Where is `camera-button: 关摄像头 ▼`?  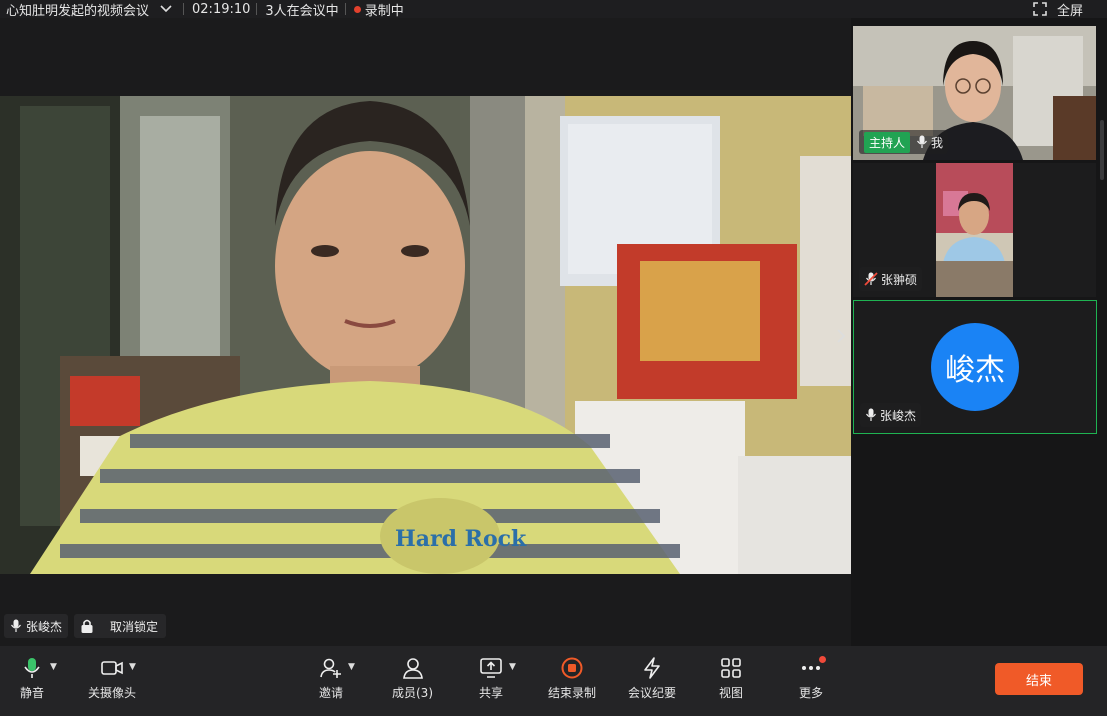
camera-button: 关摄像头 ▼ is located at coordinates (112, 678).